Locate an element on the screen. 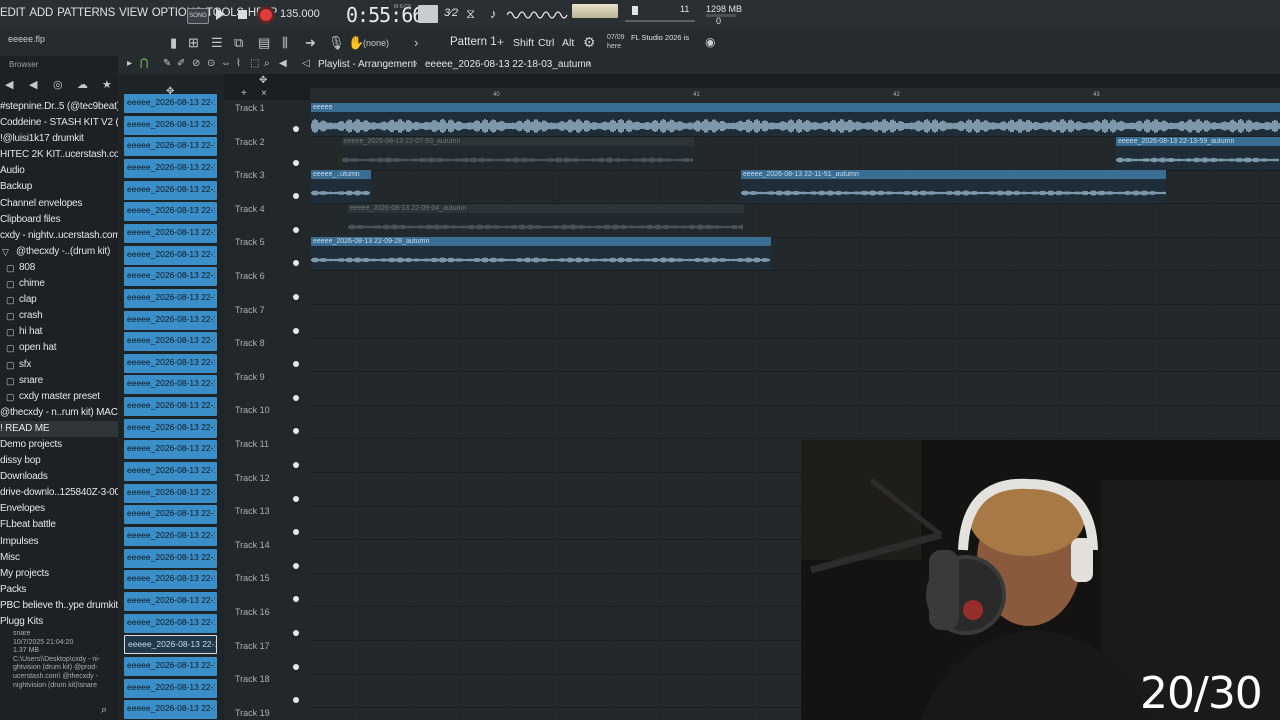 The image size is (1280, 720). arrangement-name: eeeee_2026-08-13 22-18-03_autumn is located at coordinates (508, 64).